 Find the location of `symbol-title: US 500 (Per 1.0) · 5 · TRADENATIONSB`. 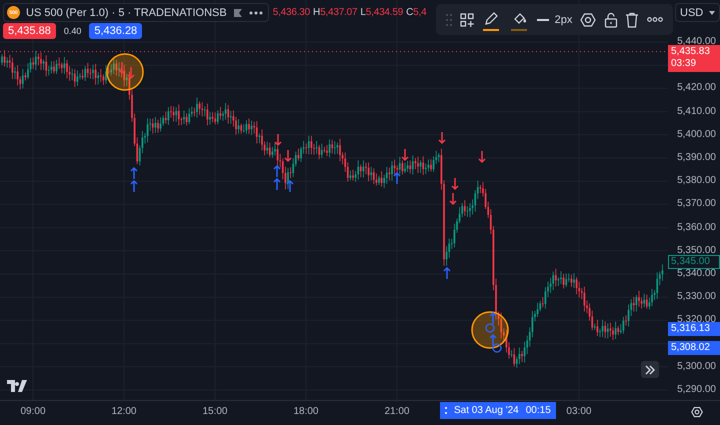

symbol-title: US 500 (Per 1.0) · 5 · TRADENATIONSB is located at coordinates (126, 12).